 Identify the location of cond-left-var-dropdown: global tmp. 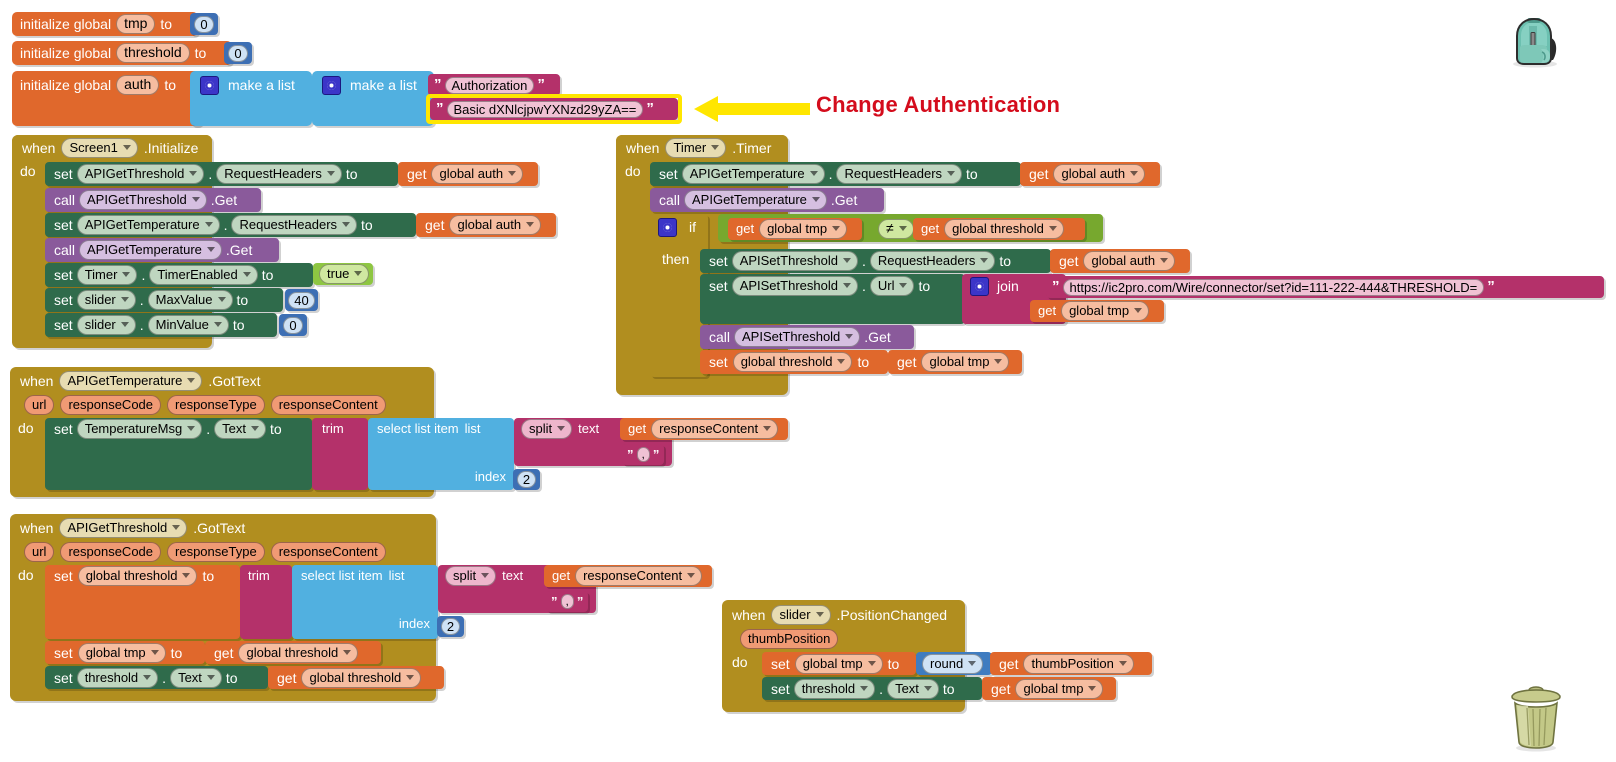
(803, 229).